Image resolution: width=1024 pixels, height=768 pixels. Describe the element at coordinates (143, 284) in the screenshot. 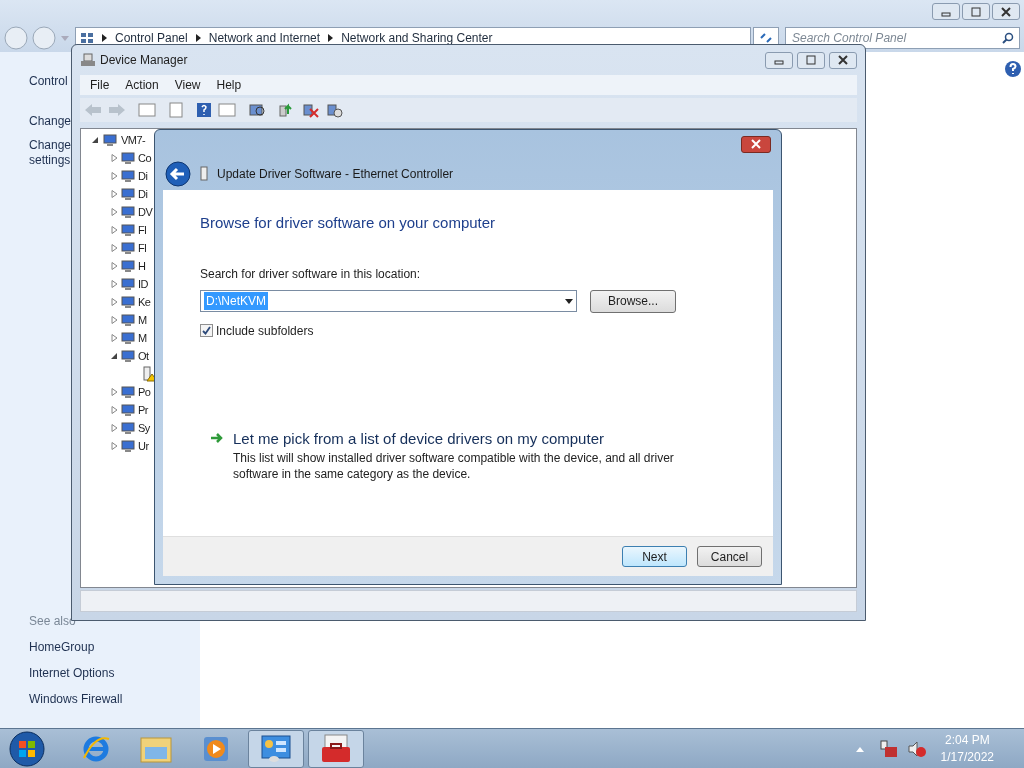

I see `tree-item: ID` at that location.